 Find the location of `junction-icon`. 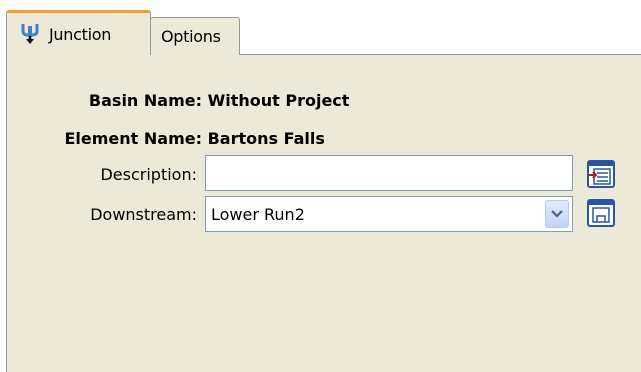

junction-icon is located at coordinates (30, 34).